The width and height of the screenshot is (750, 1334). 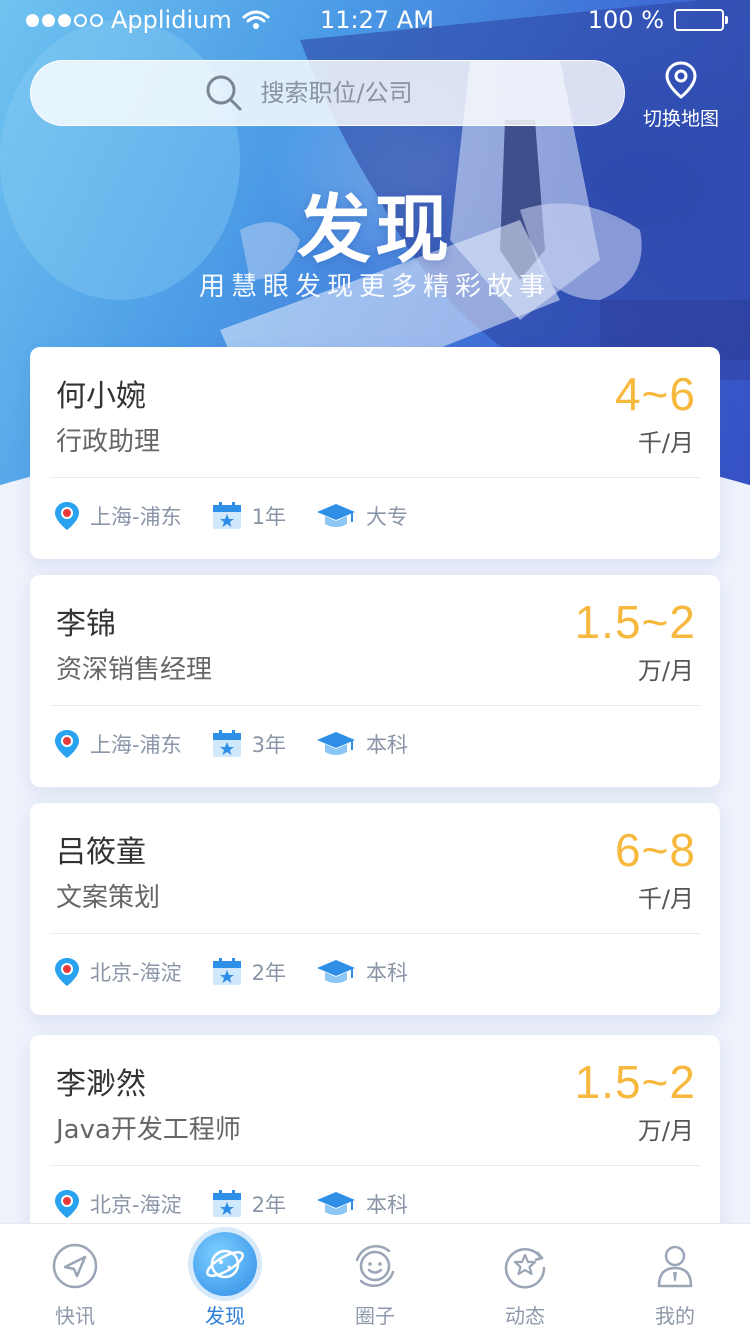 I want to click on planet-icon, so click(x=225, y=1264).